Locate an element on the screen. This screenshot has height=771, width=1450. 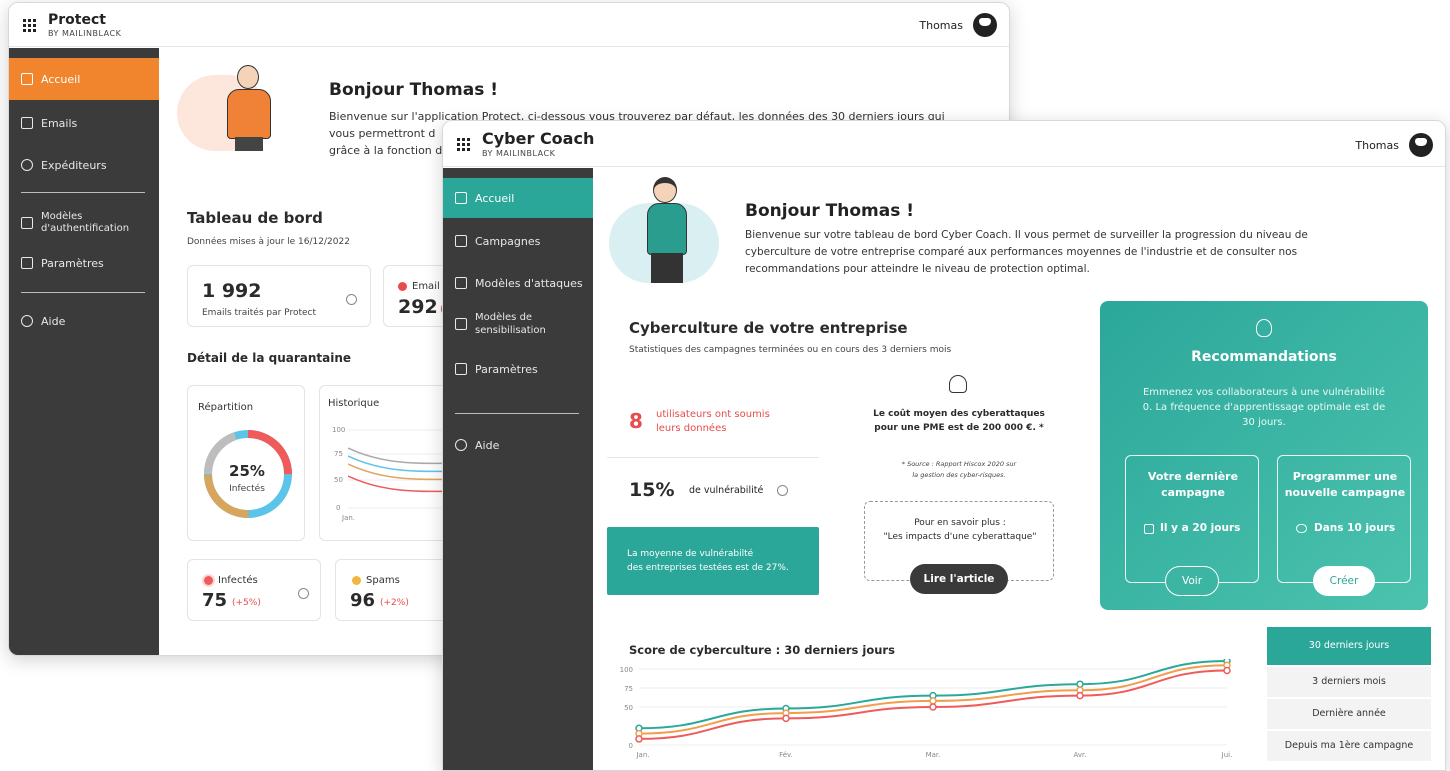
period-3-months: 3 derniers mois is located at coordinates (1349, 682).